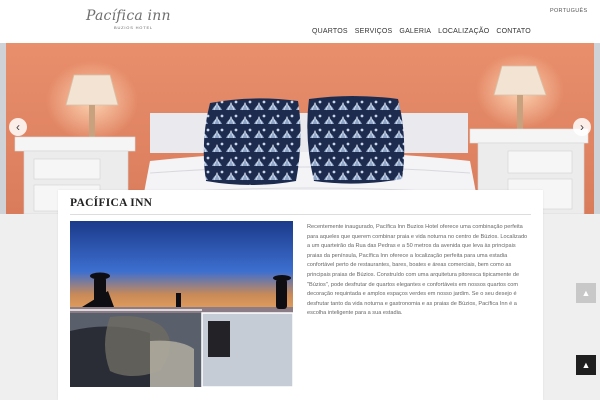 This screenshot has width=600, height=400. What do you see at coordinates (568, 11) in the screenshot?
I see `language-selector: PORTUGUÊS` at bounding box center [568, 11].